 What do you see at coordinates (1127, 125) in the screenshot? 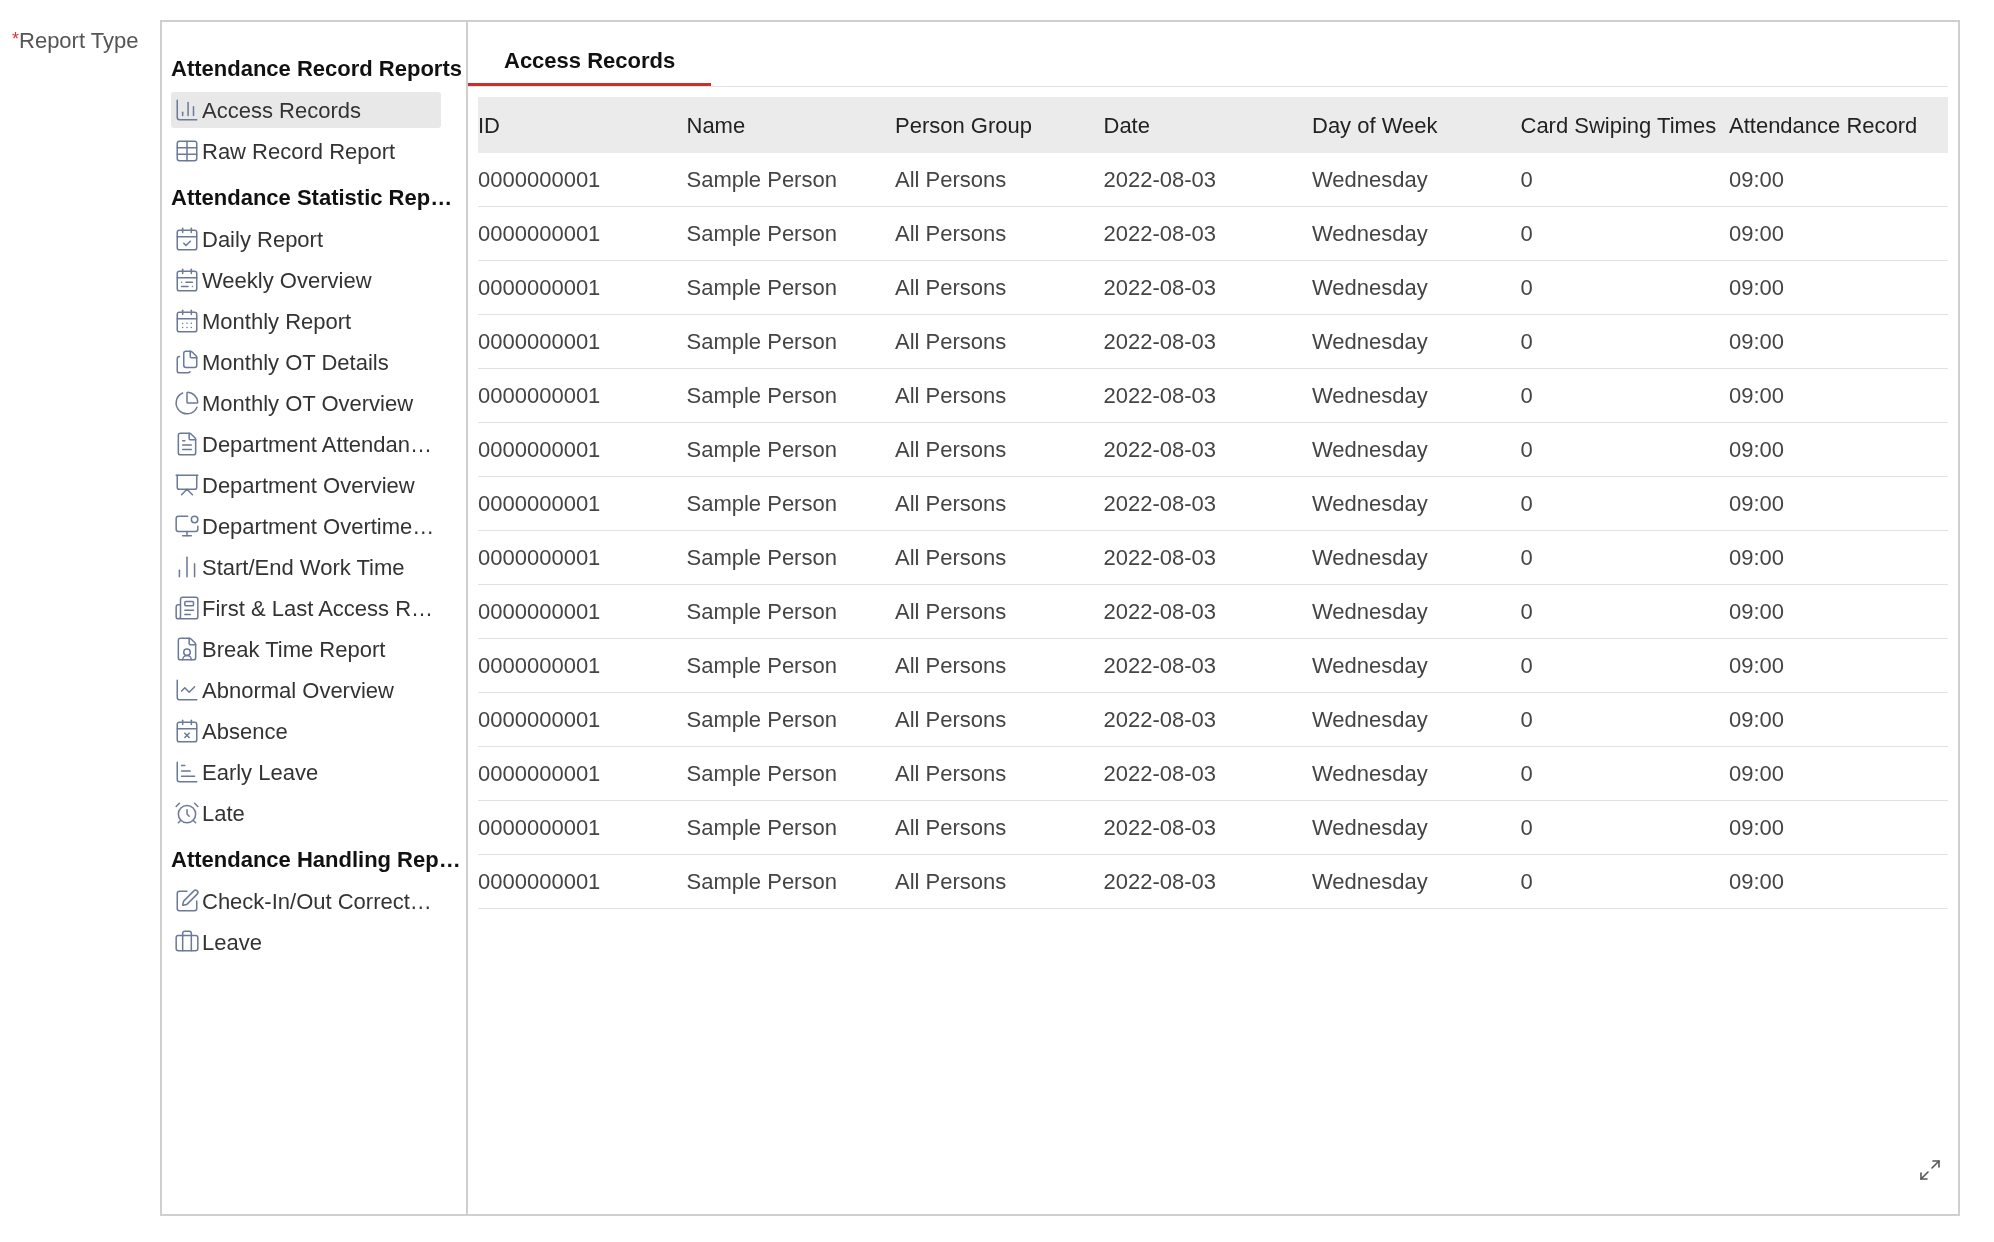
I see `column-header: Date` at bounding box center [1127, 125].